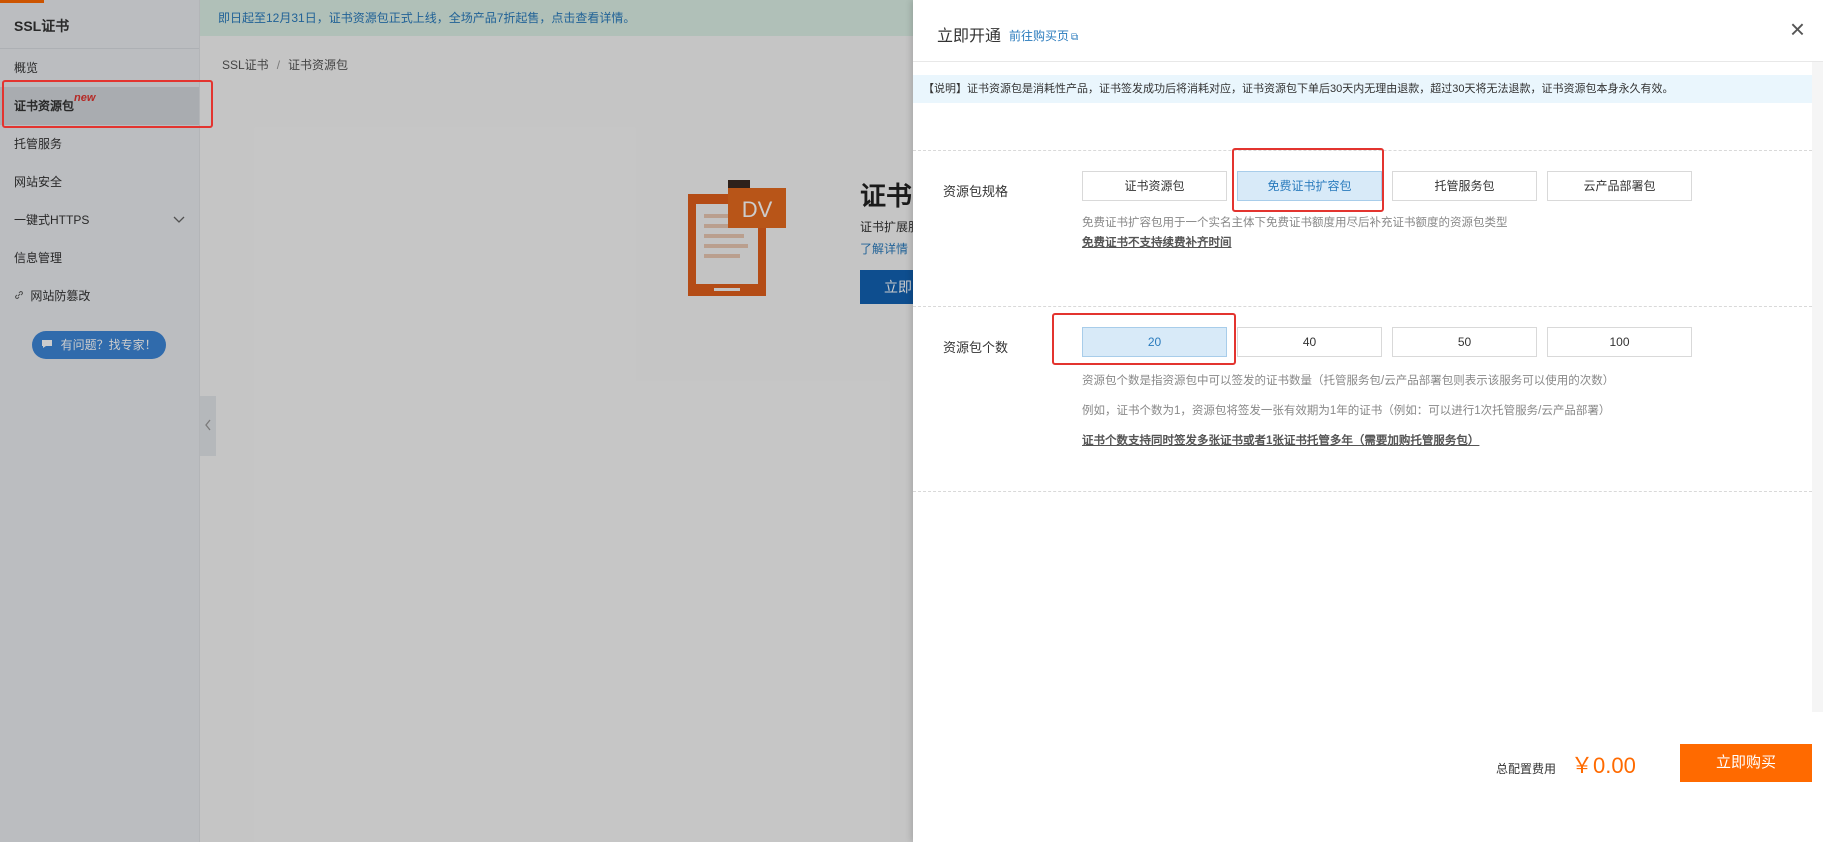  What do you see at coordinates (1619, 342) in the screenshot?
I see `count-option-100: 100` at bounding box center [1619, 342].